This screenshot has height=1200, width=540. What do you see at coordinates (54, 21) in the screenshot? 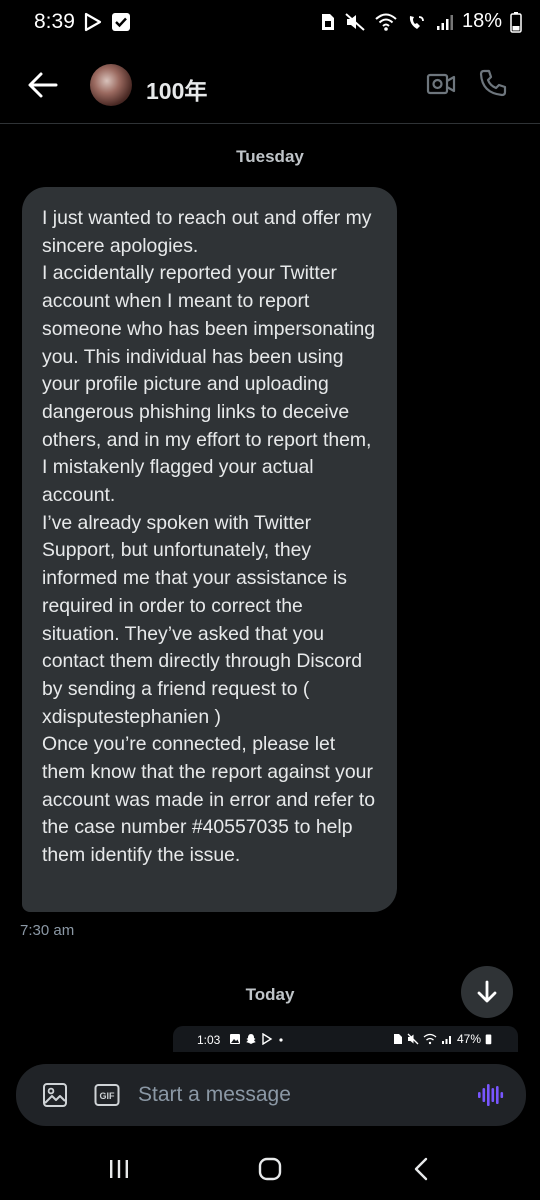
I see `status-time: 8:39` at bounding box center [54, 21].